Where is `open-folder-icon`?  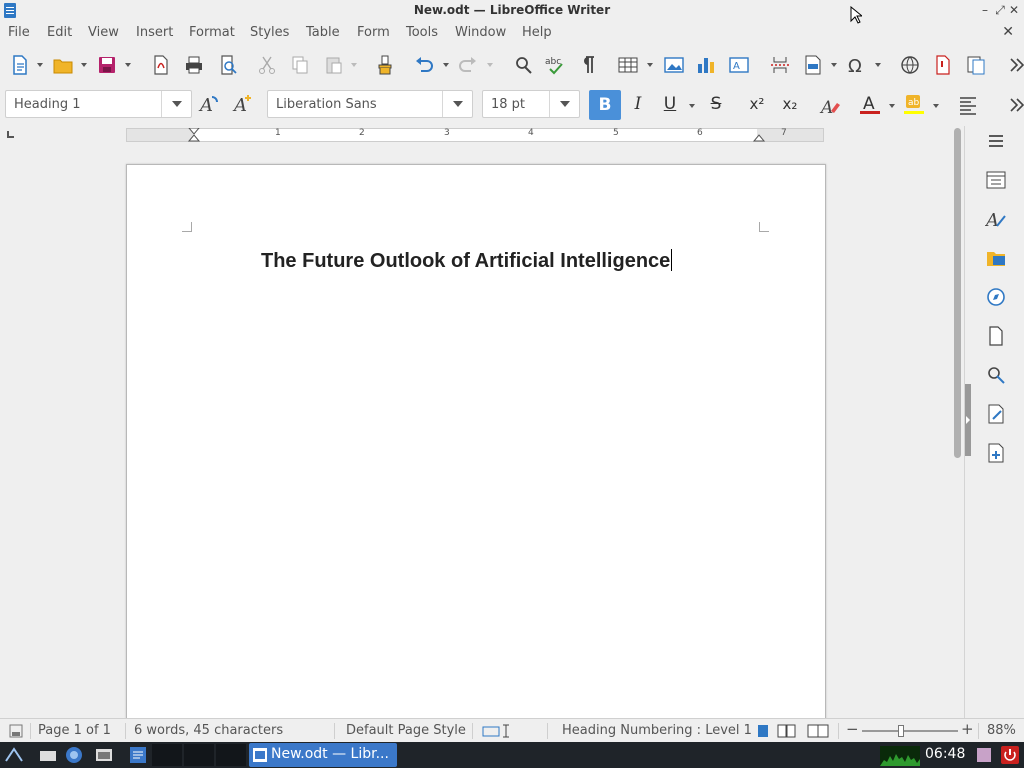
open-folder-icon is located at coordinates (63, 65).